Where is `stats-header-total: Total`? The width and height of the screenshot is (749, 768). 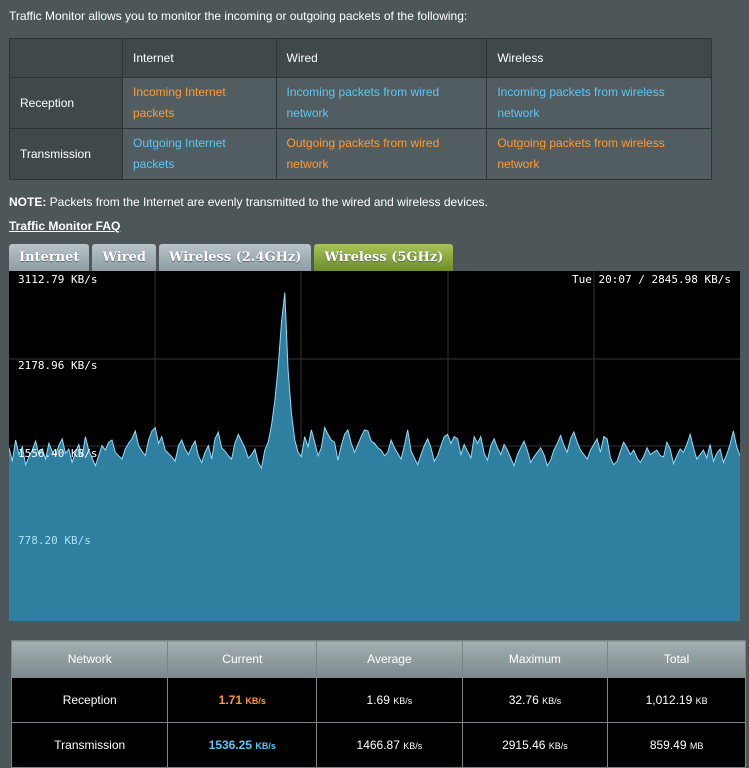 stats-header-total: Total is located at coordinates (676, 659).